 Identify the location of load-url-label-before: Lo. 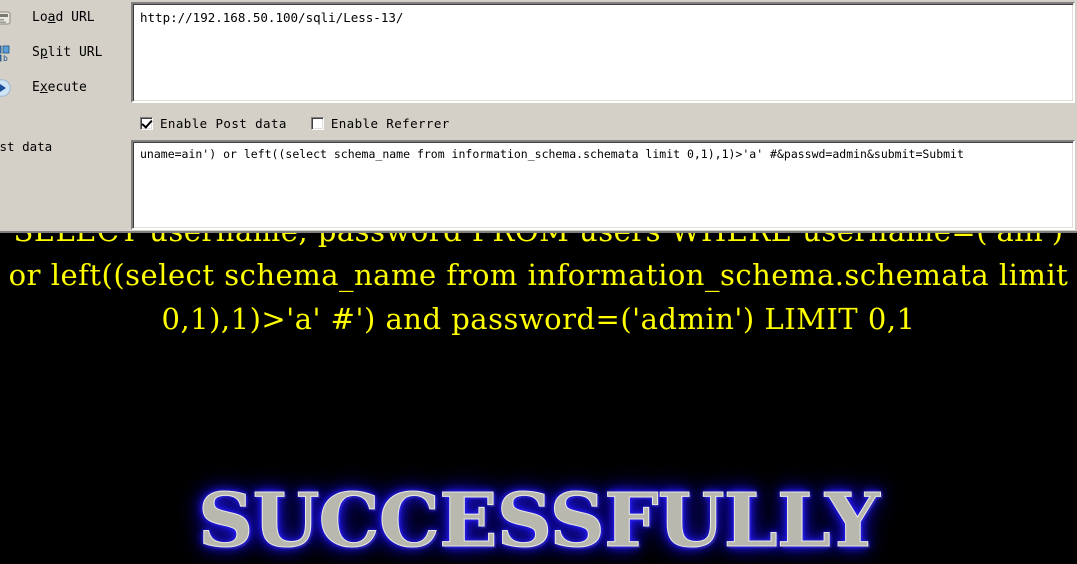
(40, 17).